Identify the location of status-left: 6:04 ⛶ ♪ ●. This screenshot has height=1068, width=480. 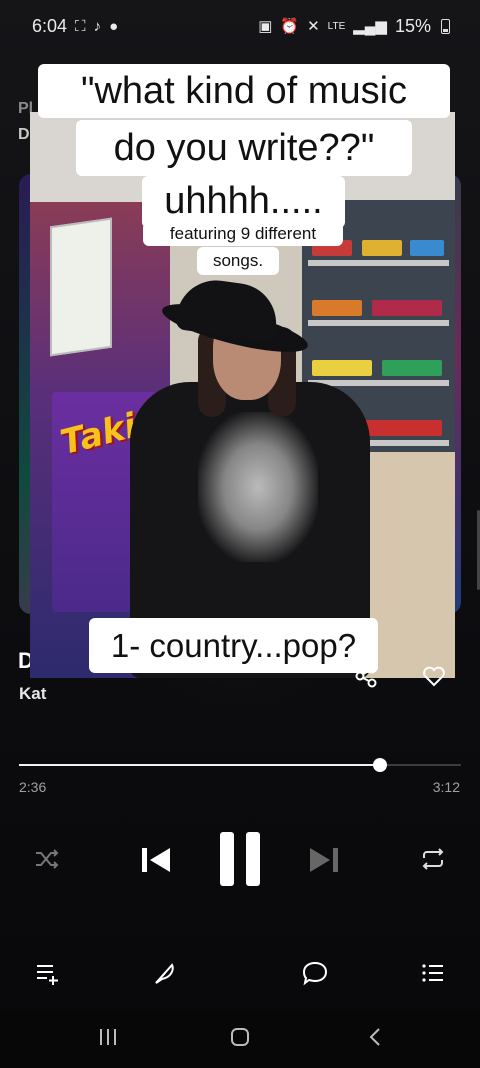
(75, 26).